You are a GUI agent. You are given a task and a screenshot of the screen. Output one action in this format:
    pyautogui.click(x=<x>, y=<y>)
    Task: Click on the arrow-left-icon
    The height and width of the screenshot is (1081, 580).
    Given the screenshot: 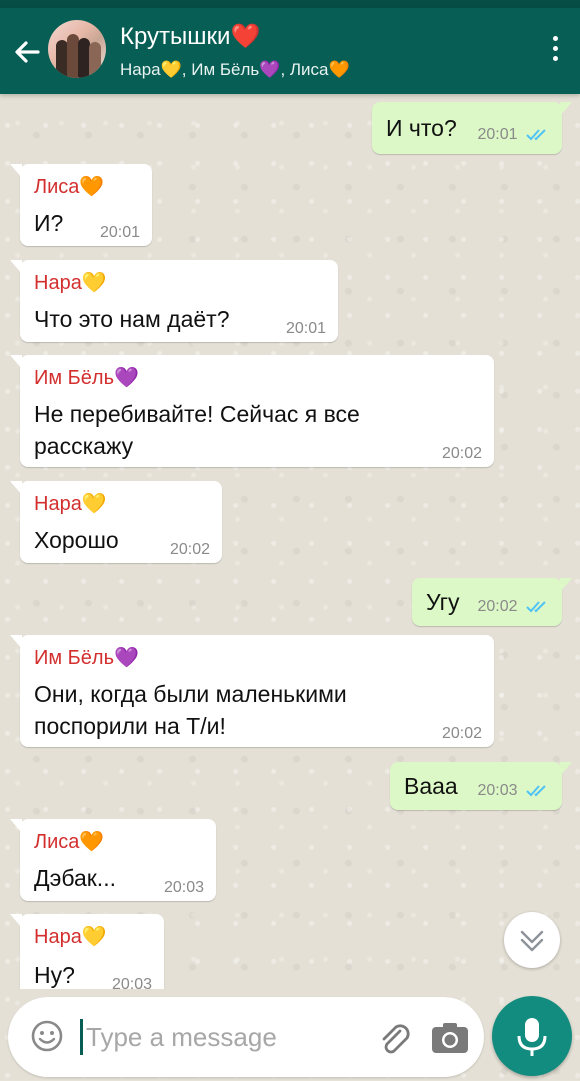 What is the action you would take?
    pyautogui.click(x=28, y=52)
    